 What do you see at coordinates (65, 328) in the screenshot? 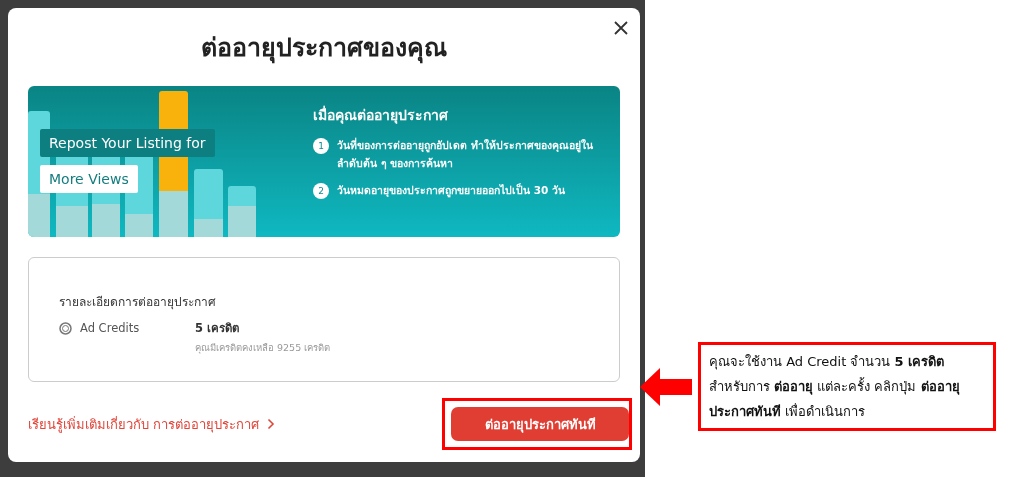
I see `coin-icon` at bounding box center [65, 328].